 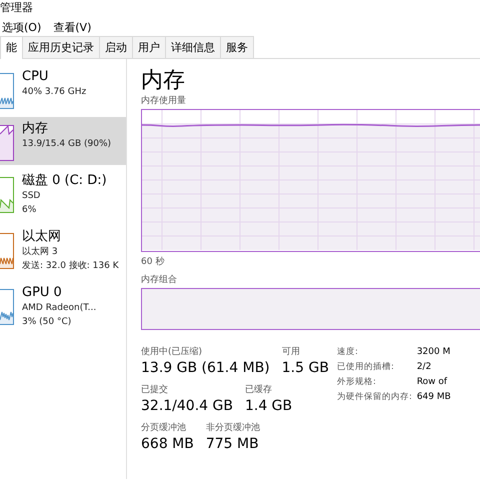 I want to click on detail-value: 649 MB, so click(x=433, y=397).